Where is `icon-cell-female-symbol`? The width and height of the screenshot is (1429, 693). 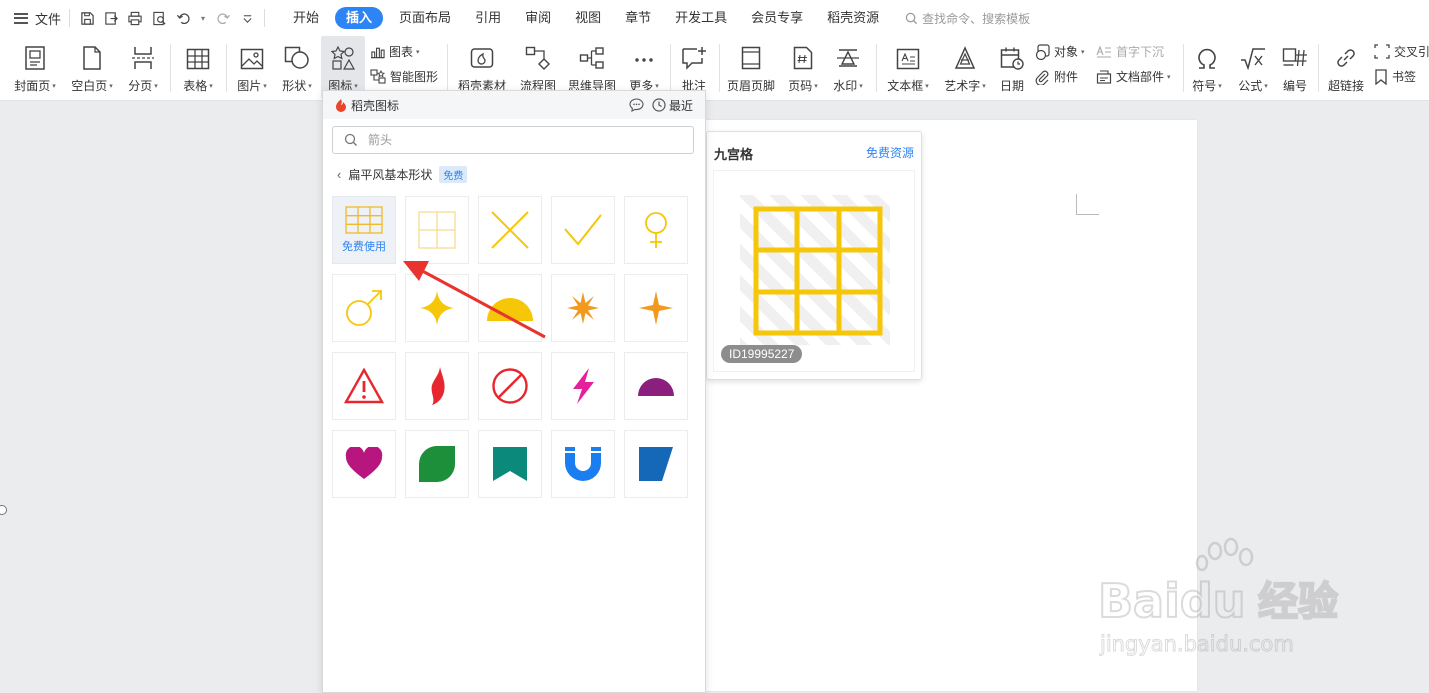 icon-cell-female-symbol is located at coordinates (656, 230).